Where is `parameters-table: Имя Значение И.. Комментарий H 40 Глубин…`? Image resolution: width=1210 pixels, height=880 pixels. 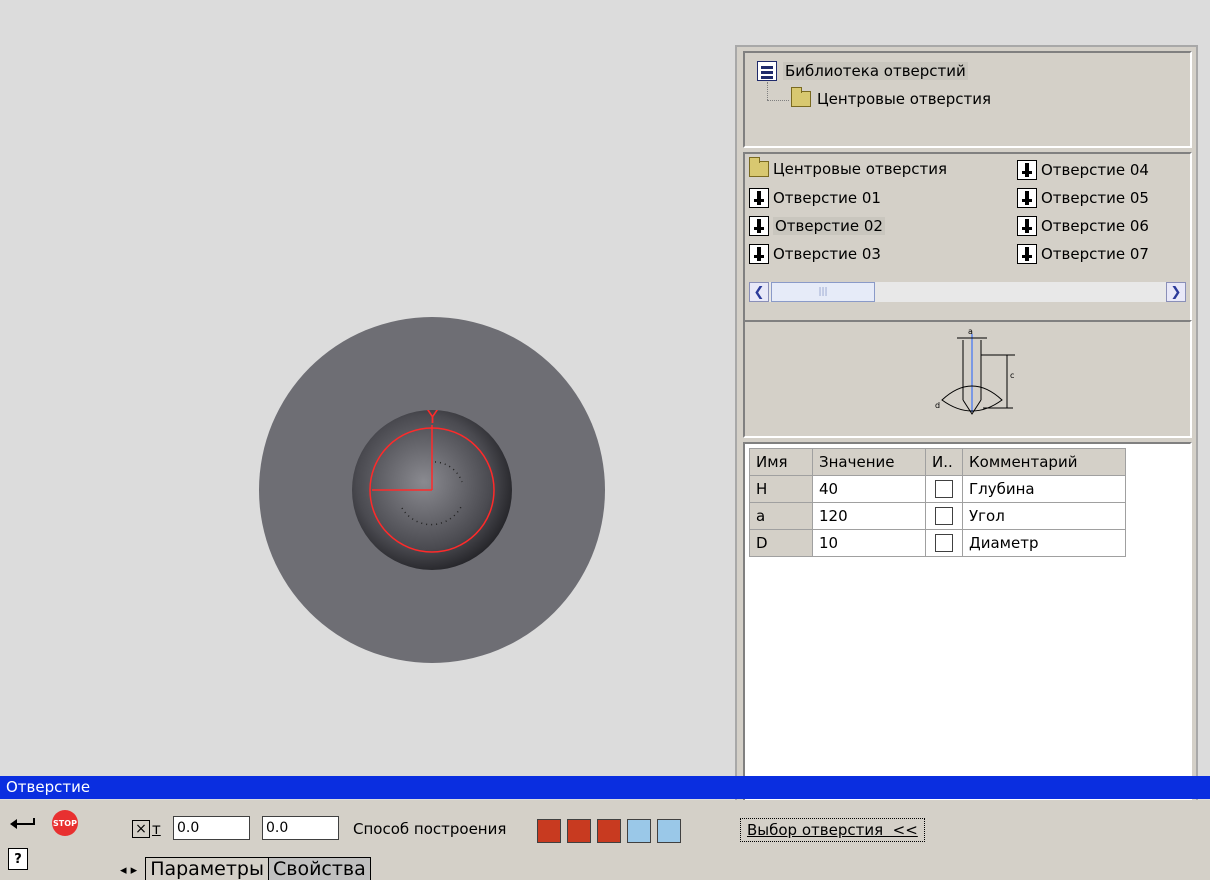
parameters-table: Имя Значение И.. Комментарий H 40 Глубин… is located at coordinates (937, 502).